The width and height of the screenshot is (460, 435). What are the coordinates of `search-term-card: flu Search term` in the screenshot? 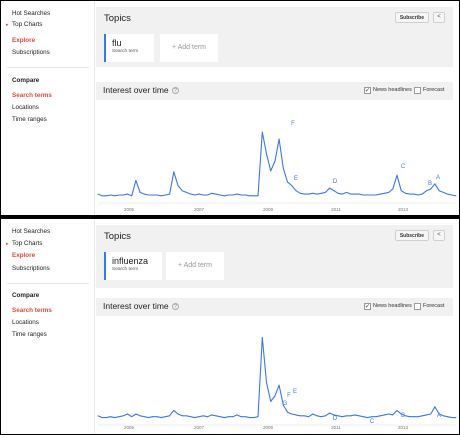 It's located at (129, 48).